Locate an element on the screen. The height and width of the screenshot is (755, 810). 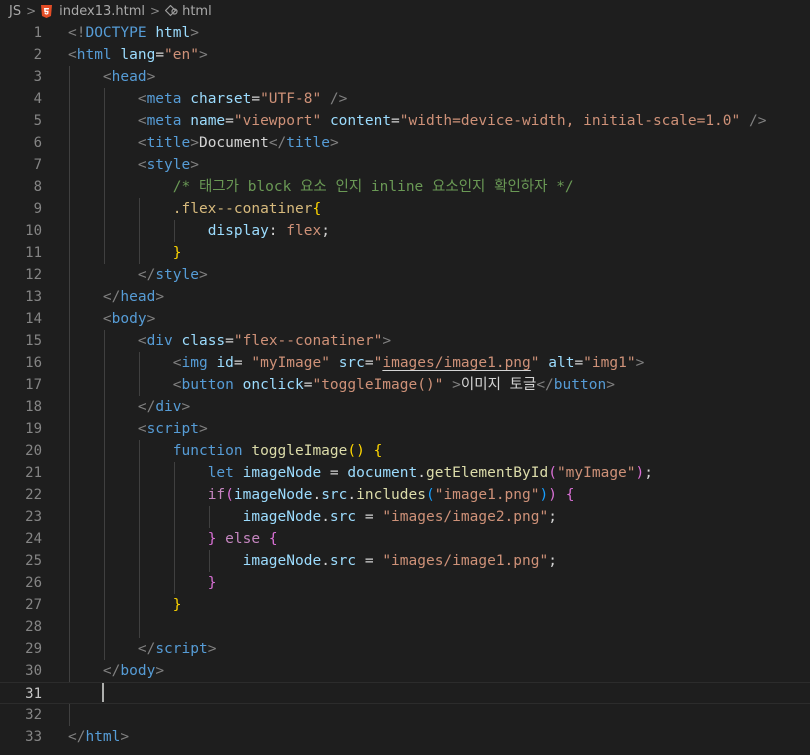
code-line: 12 </style> is located at coordinates (405, 275).